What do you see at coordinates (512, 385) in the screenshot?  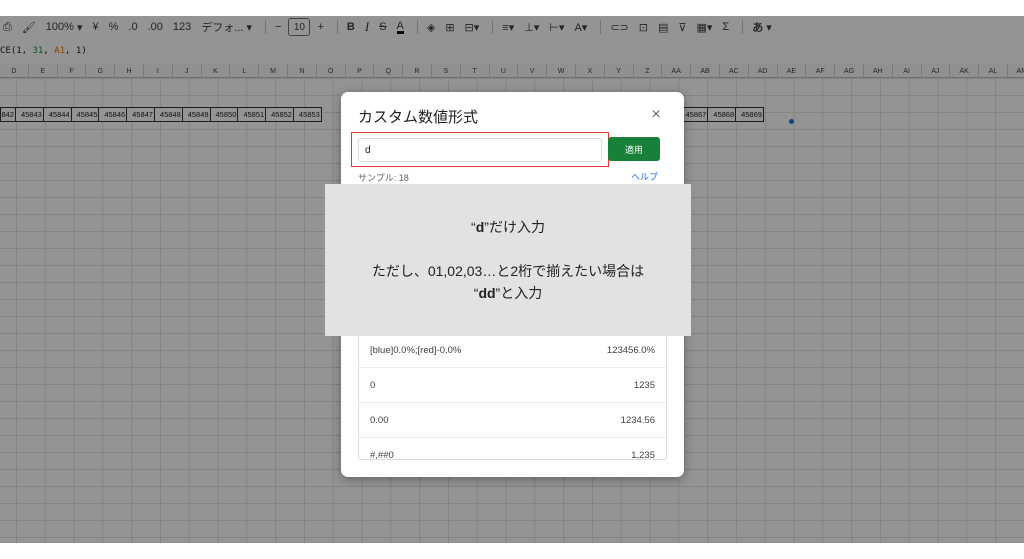 I see `format-list-item: 0 1235` at bounding box center [512, 385].